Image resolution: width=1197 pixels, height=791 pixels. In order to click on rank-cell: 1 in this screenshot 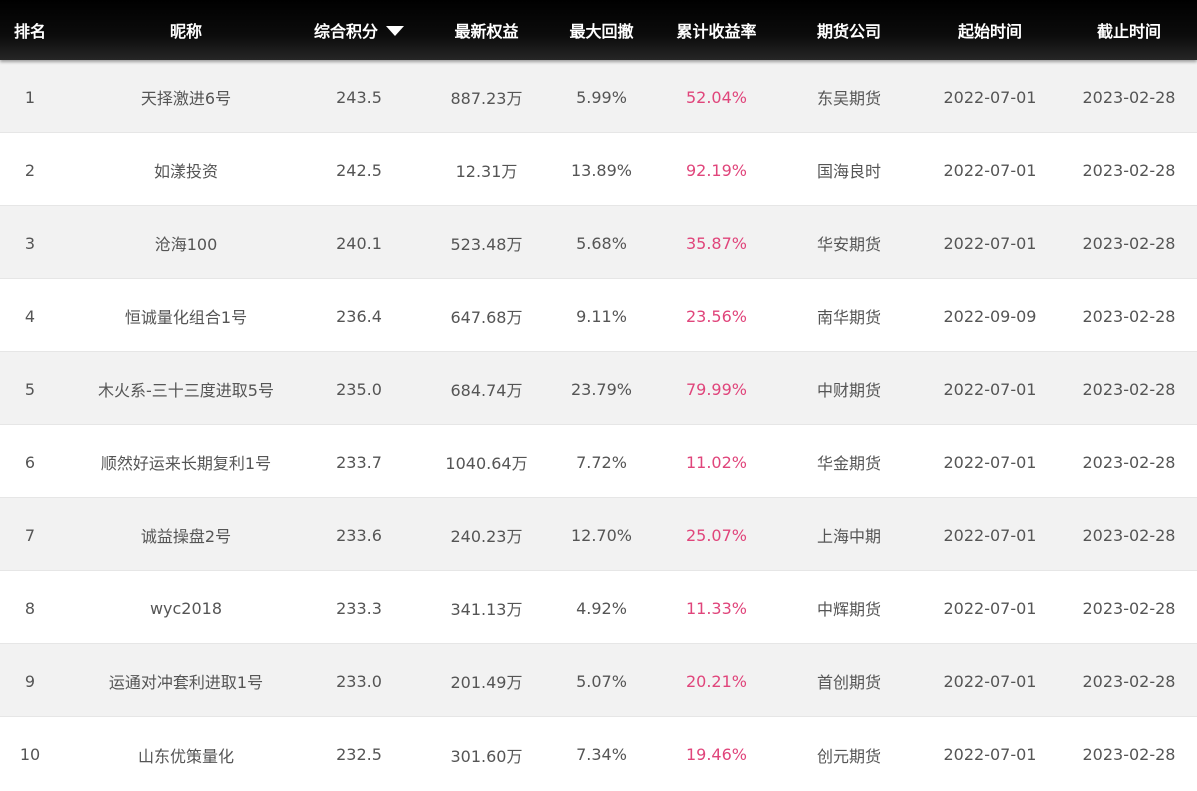, I will do `click(30, 97)`.